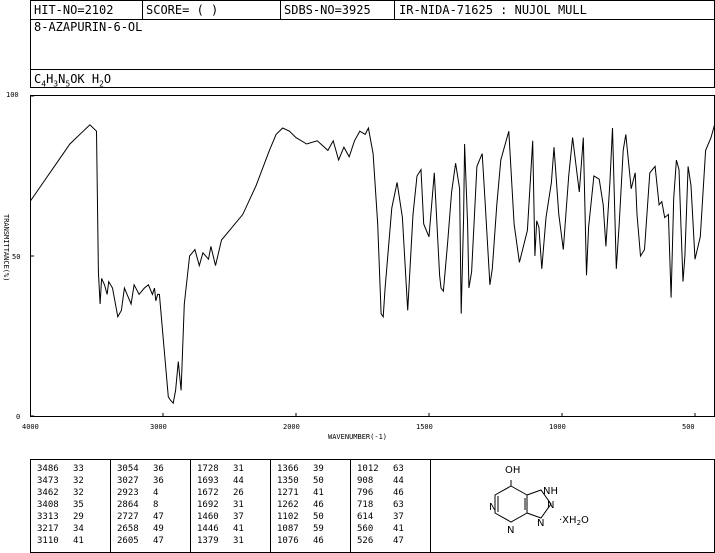 This screenshot has height=553, width=715. I want to click on peak-row: 2923 4, so click(137, 493).